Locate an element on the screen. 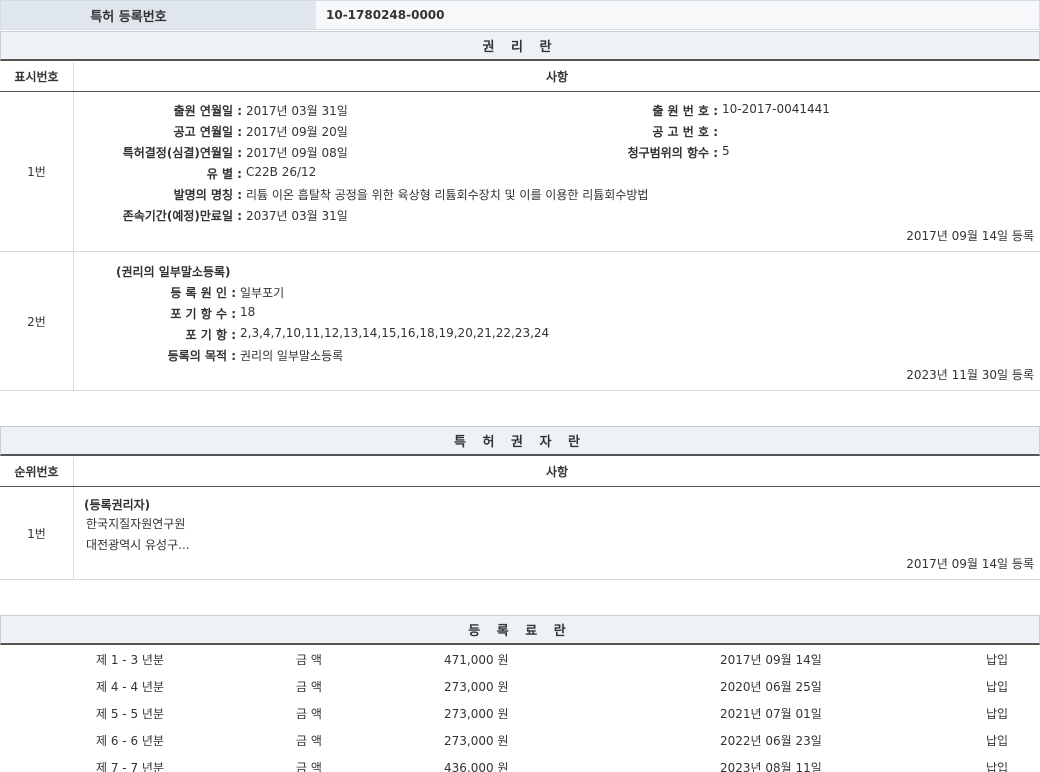 The height and width of the screenshot is (772, 1040). fee-period: 제 6 - 6 년분 is located at coordinates (130, 740).